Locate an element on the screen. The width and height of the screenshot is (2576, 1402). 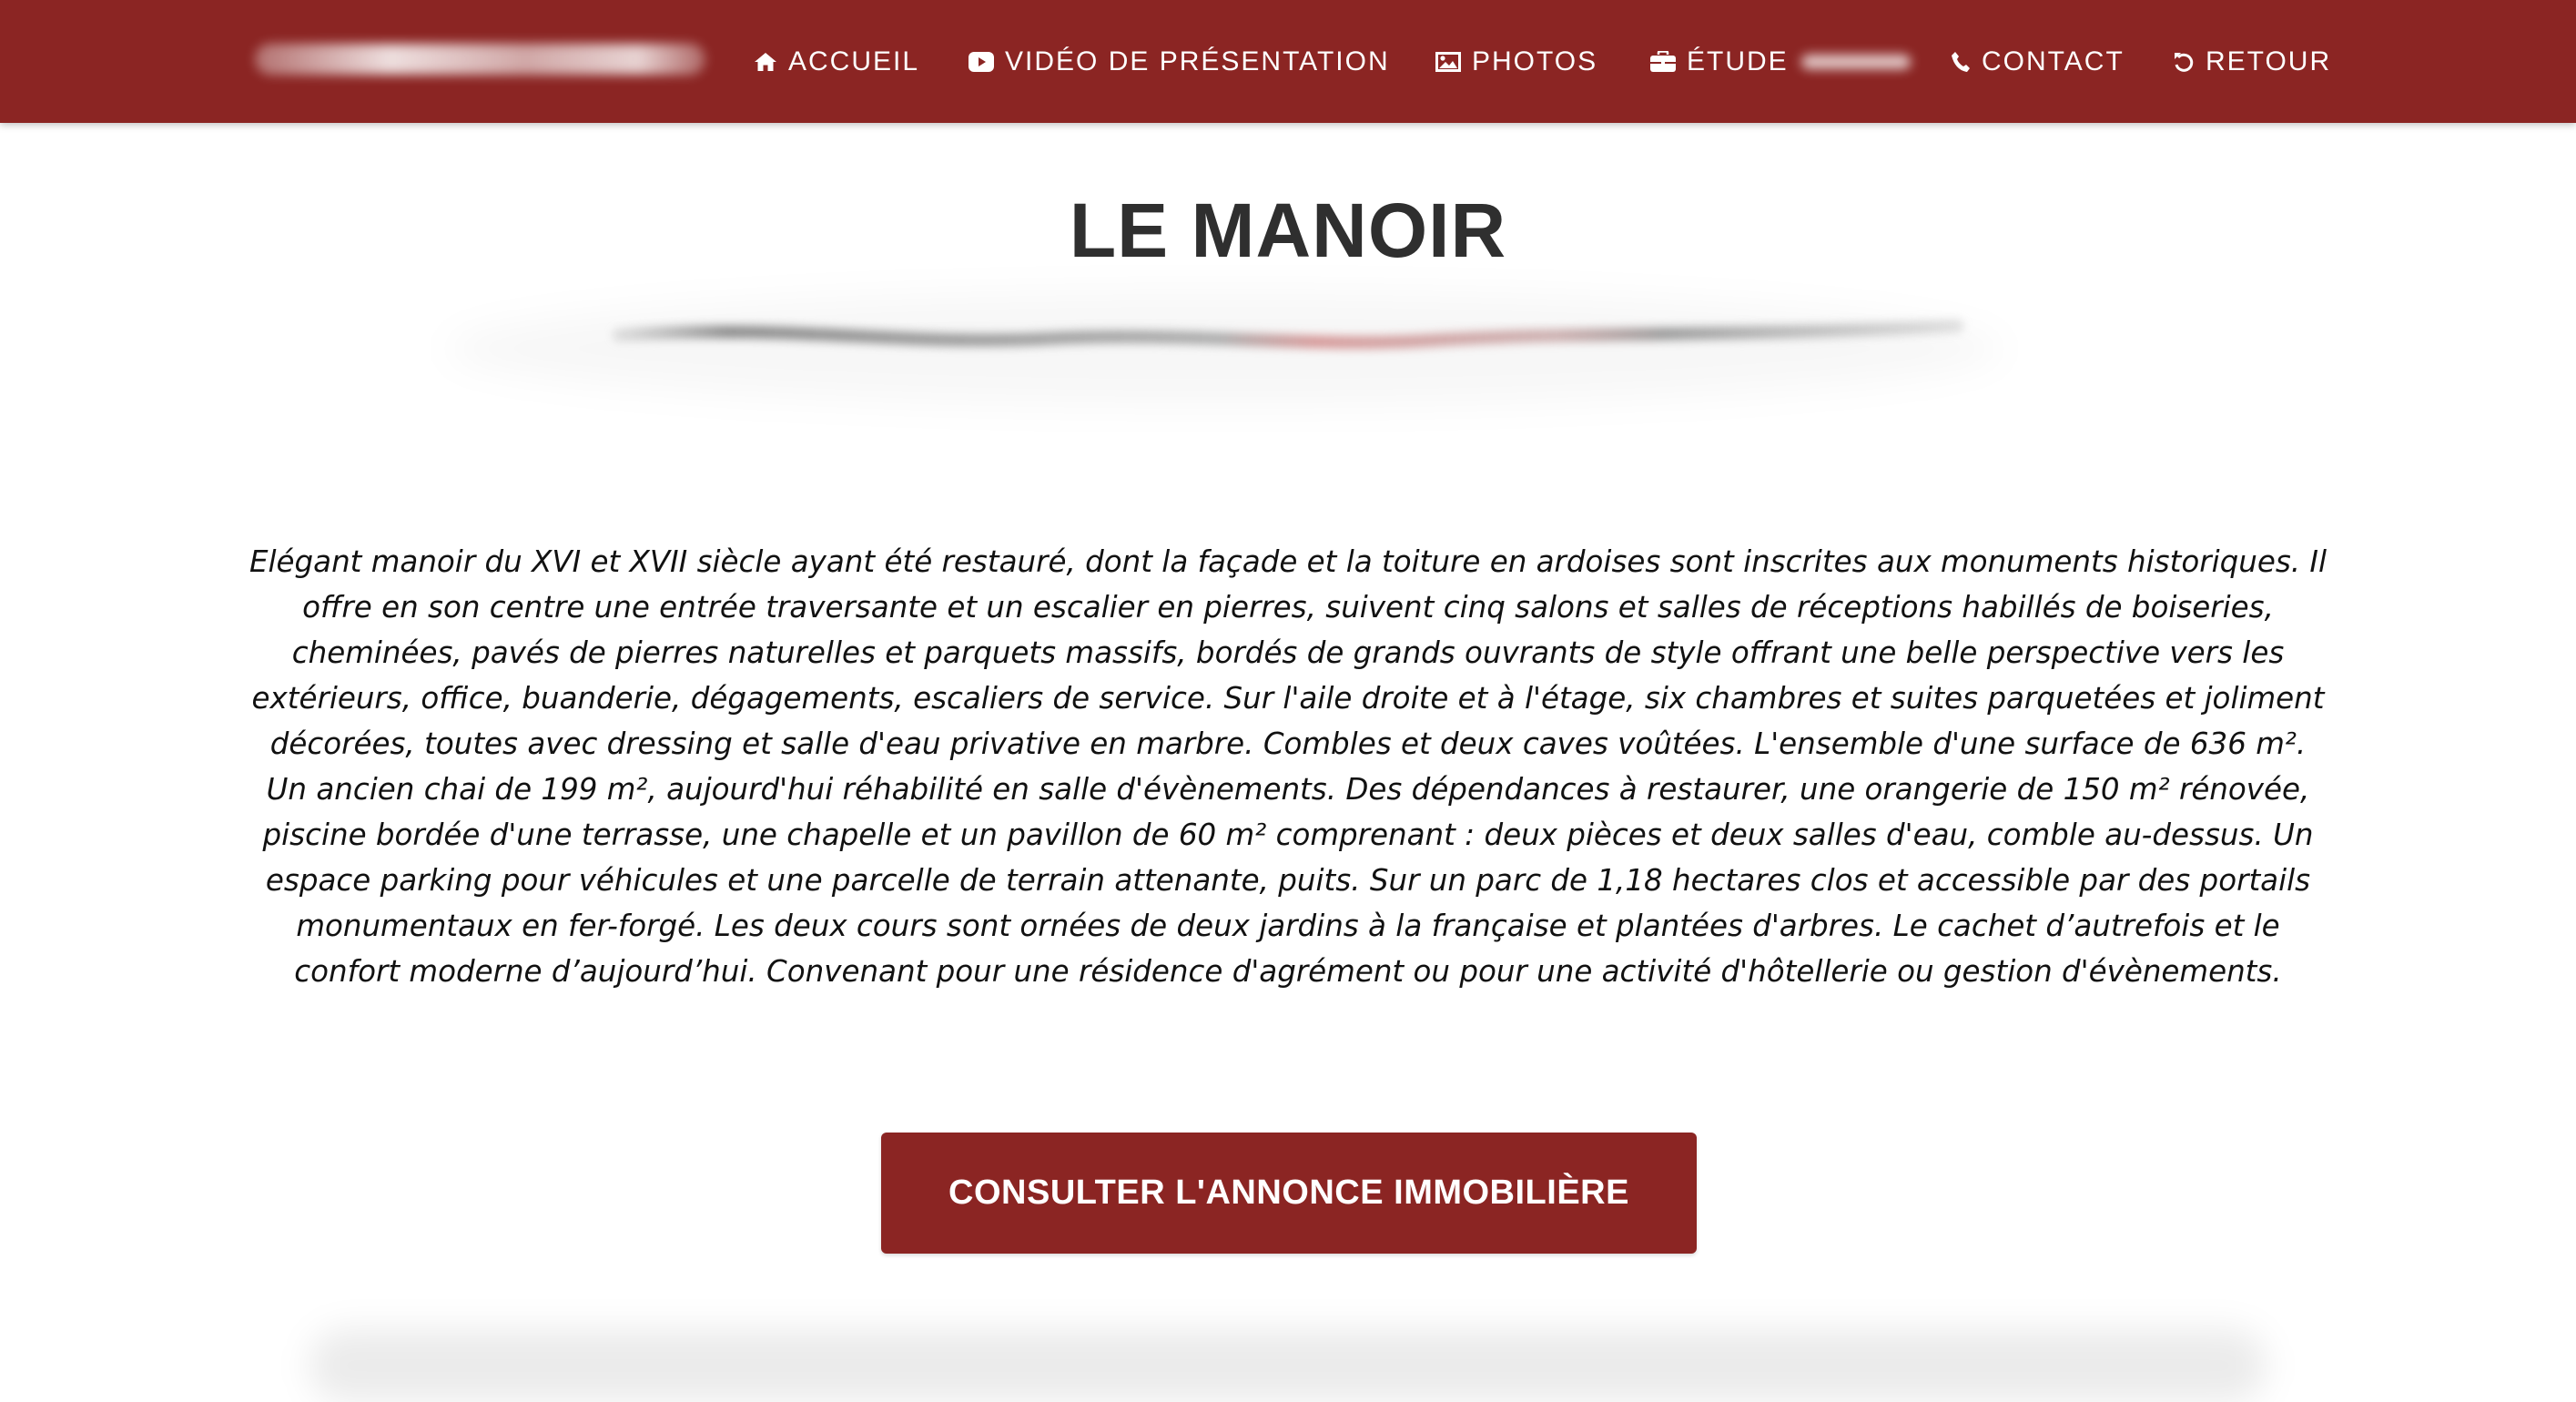
nav-item-retour: RETOUR is located at coordinates (2252, 61).